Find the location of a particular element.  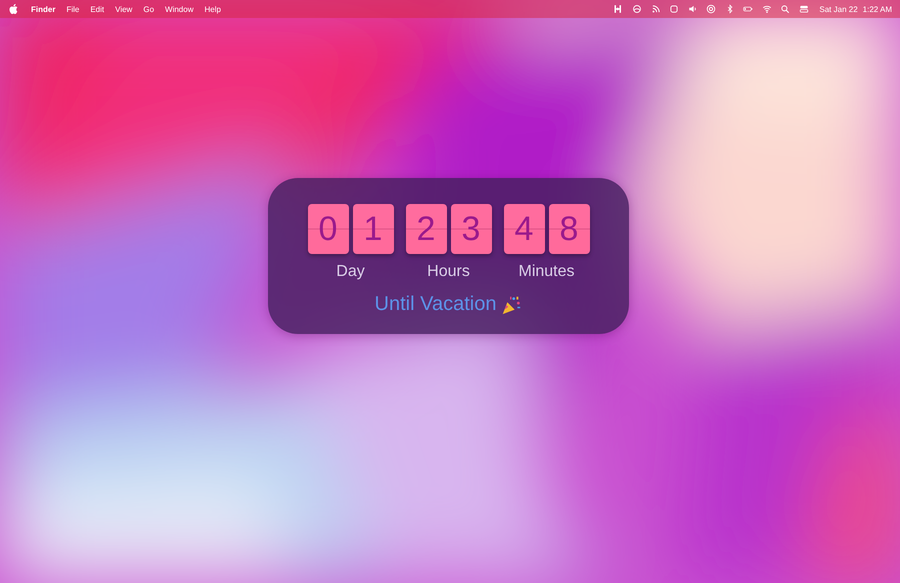

wifi-icon is located at coordinates (767, 9).